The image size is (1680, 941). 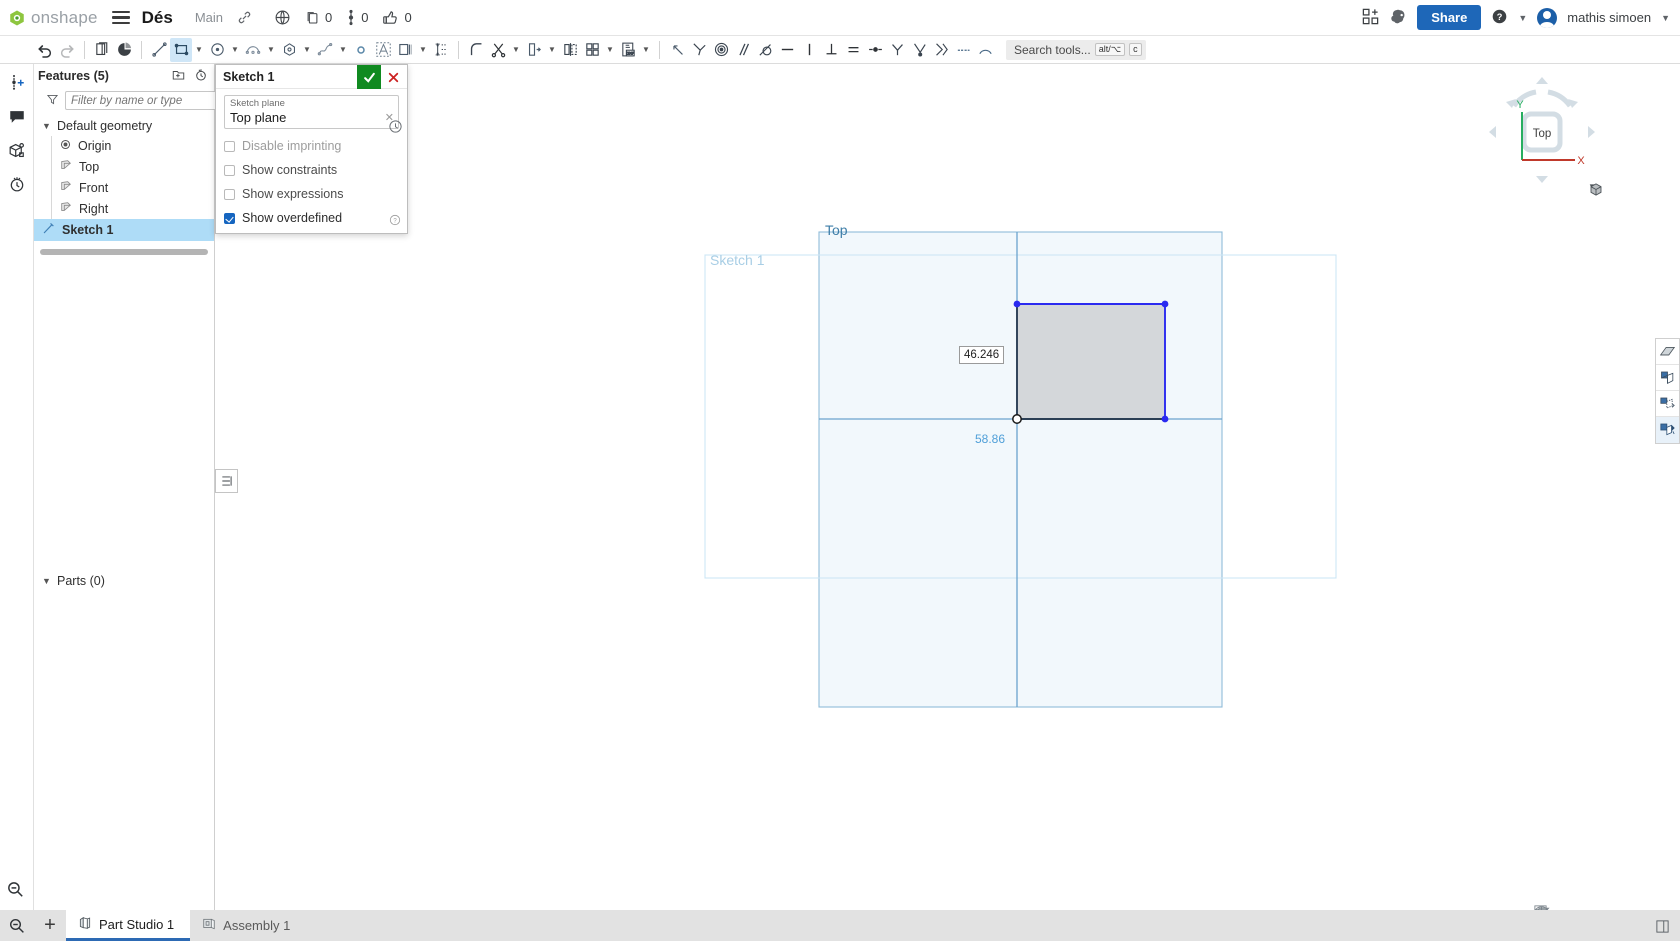 I want to click on extend-tool, so click(x=534, y=50).